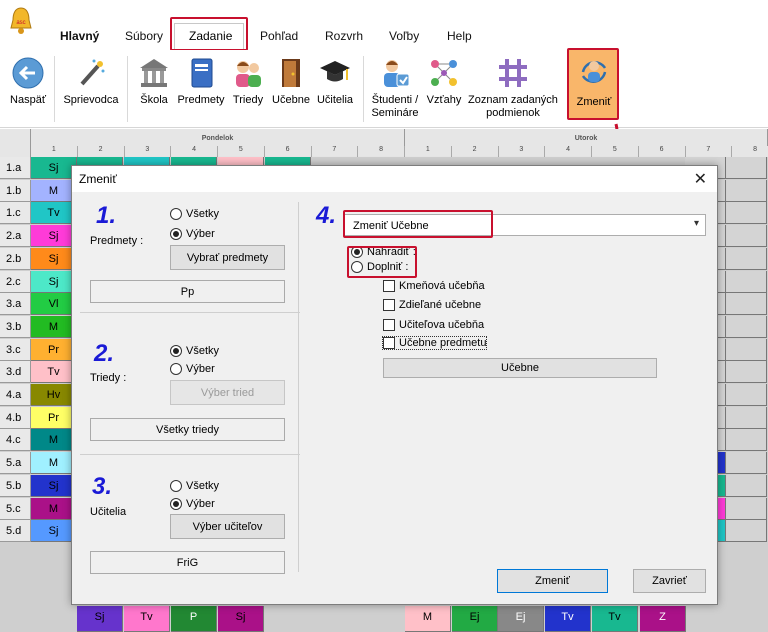 The width and height of the screenshot is (768, 632). I want to click on students-button: Študenti / Semináre, so click(395, 86).